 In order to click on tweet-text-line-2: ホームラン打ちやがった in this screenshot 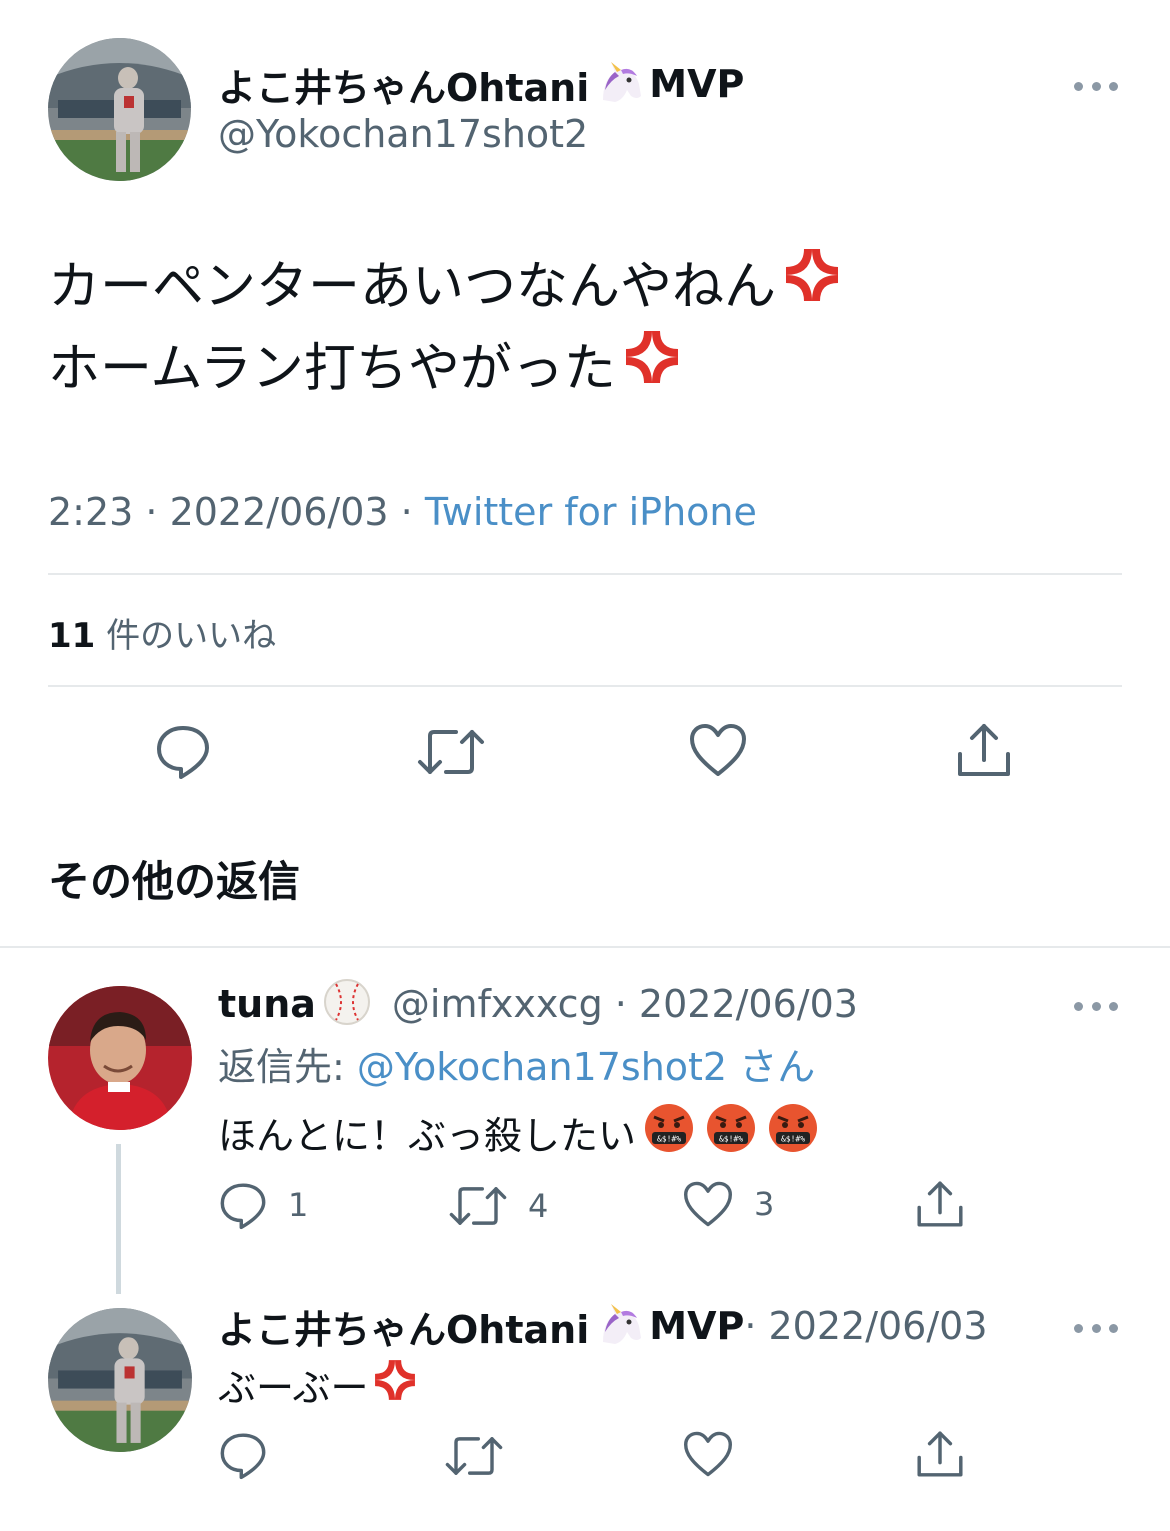, I will do `click(332, 369)`.